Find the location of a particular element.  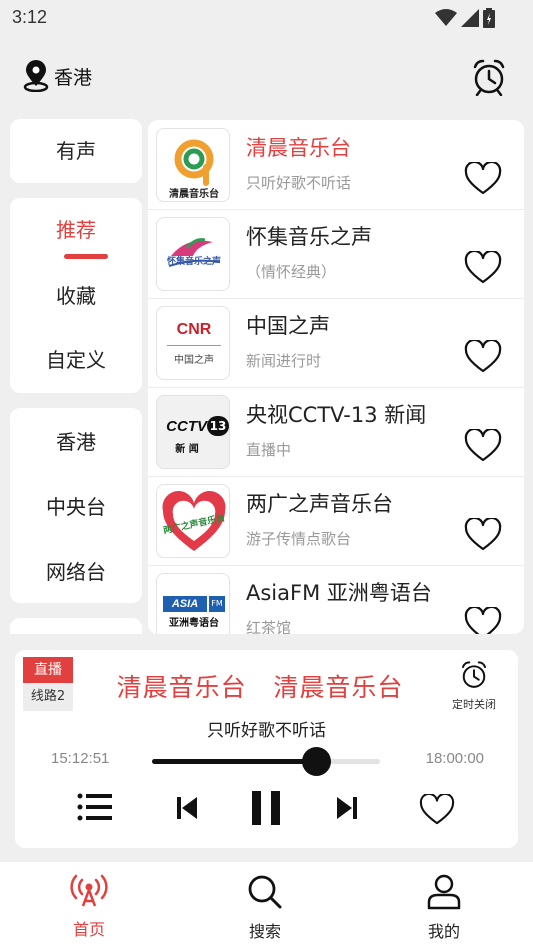

sidebar-item-audio: 有声 is located at coordinates (76, 149).